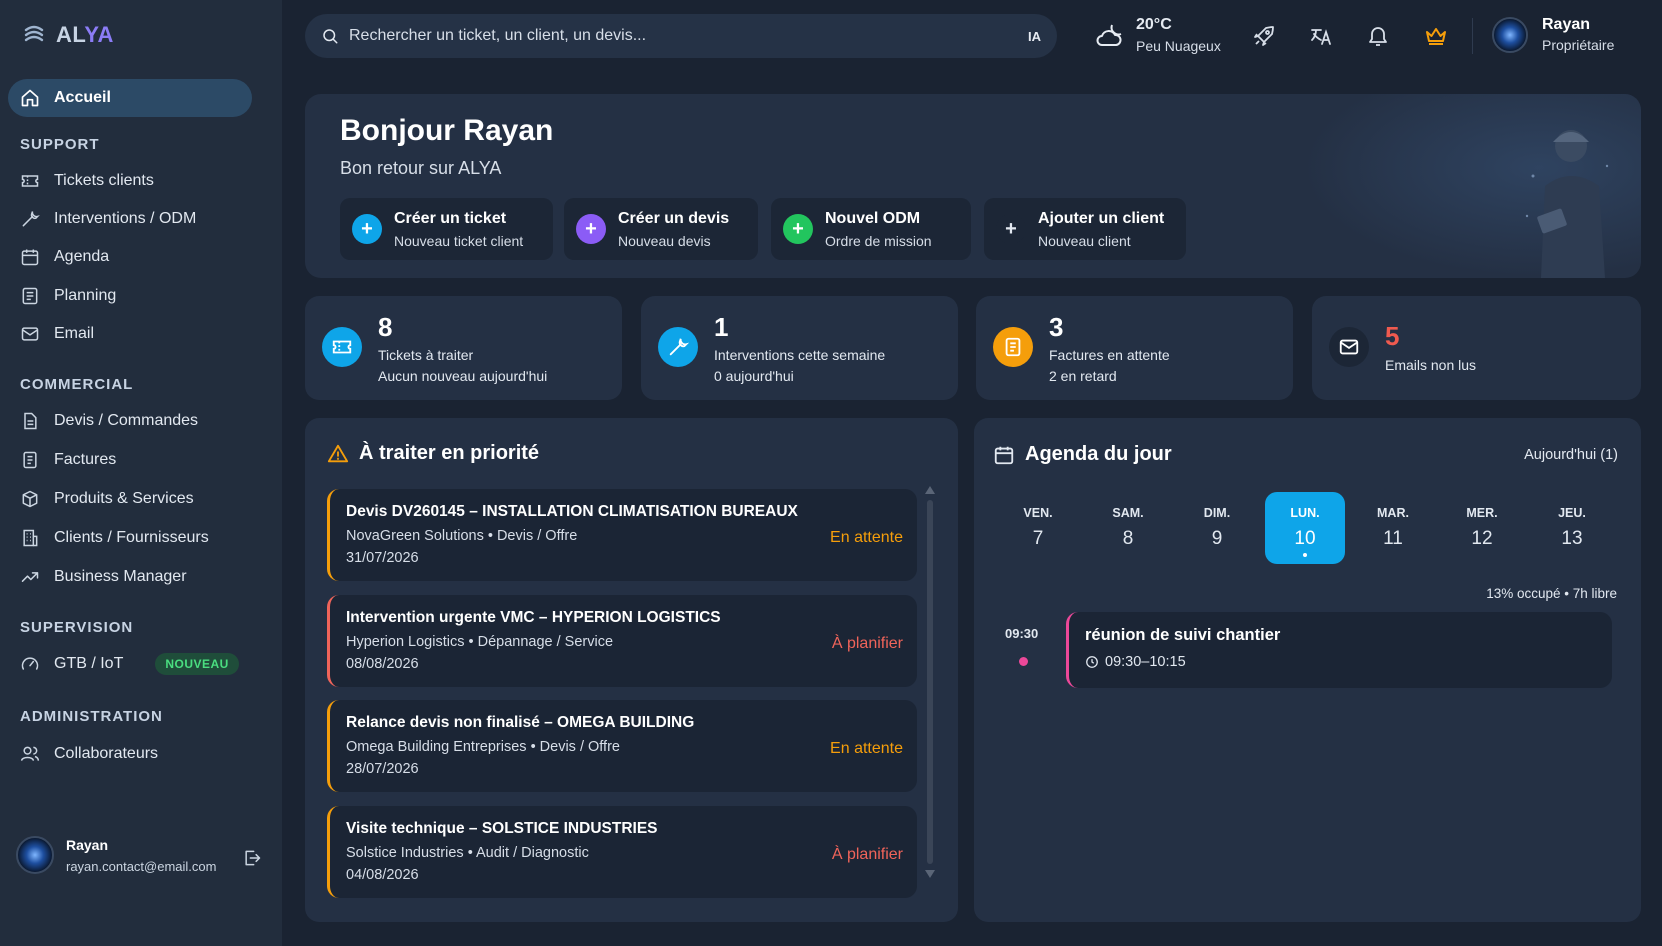 This screenshot has height=946, width=1662. What do you see at coordinates (1566, 24) in the screenshot?
I see `topbar-user-name: Rayan` at bounding box center [1566, 24].